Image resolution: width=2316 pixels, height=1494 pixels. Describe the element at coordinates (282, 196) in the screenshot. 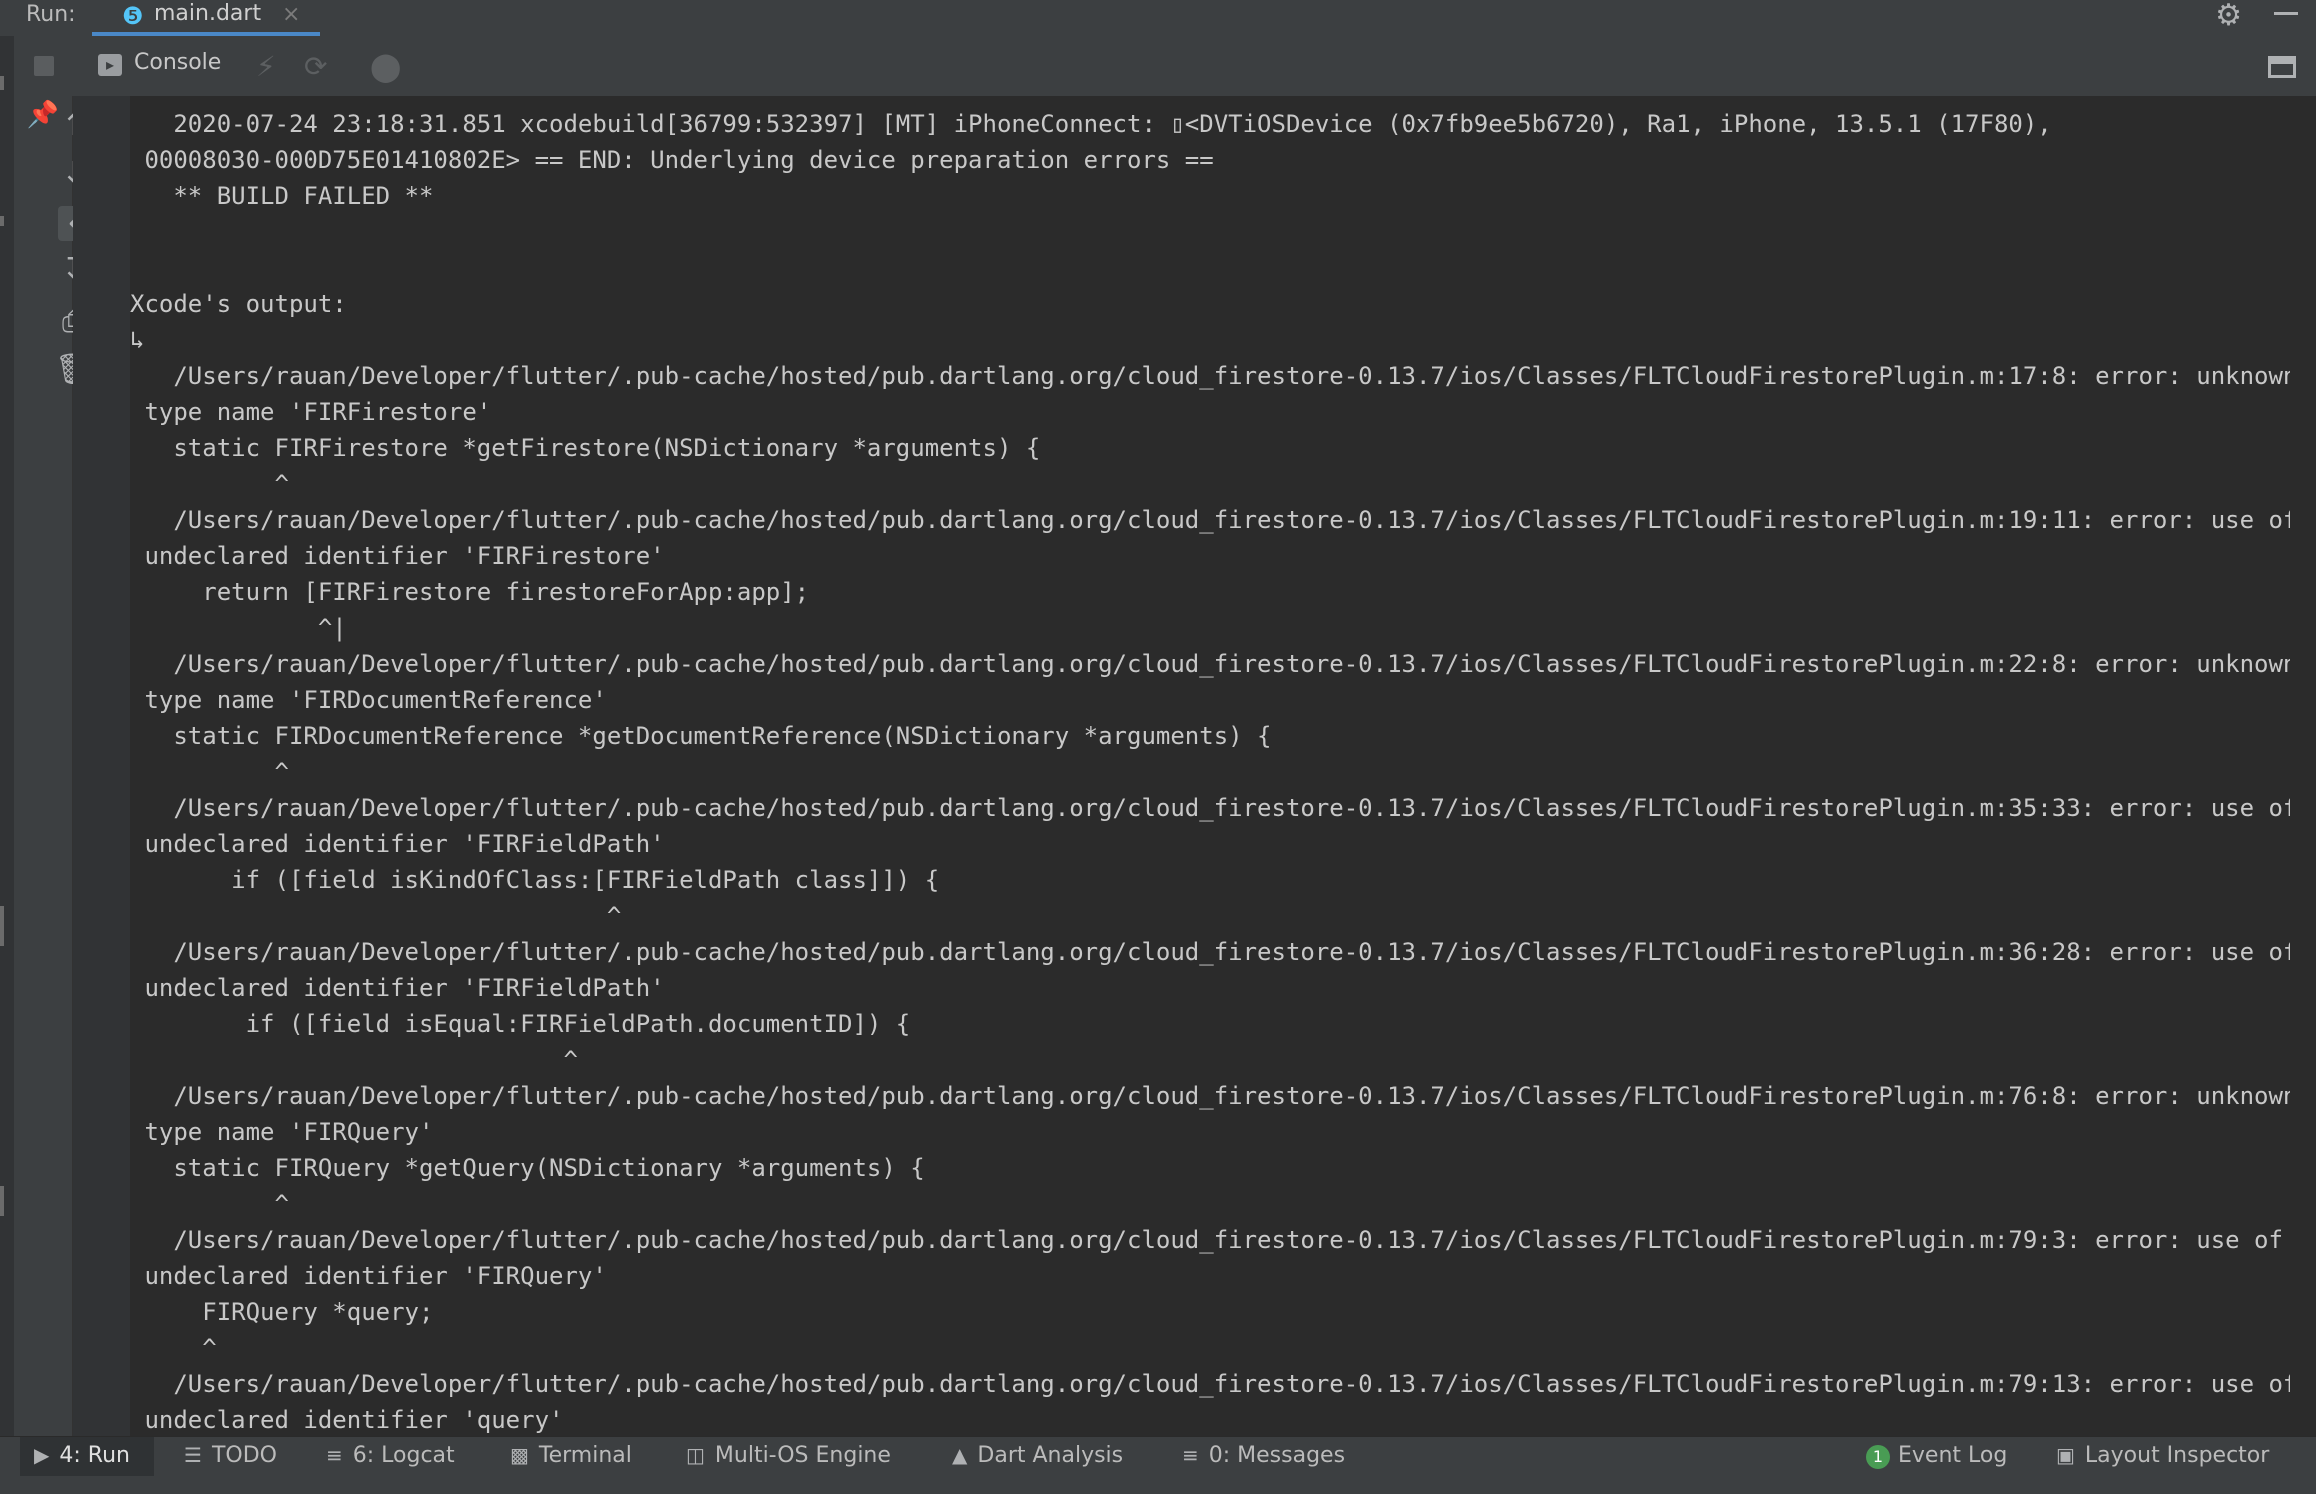

I see `console-line: ** BUILD FAILED **` at that location.